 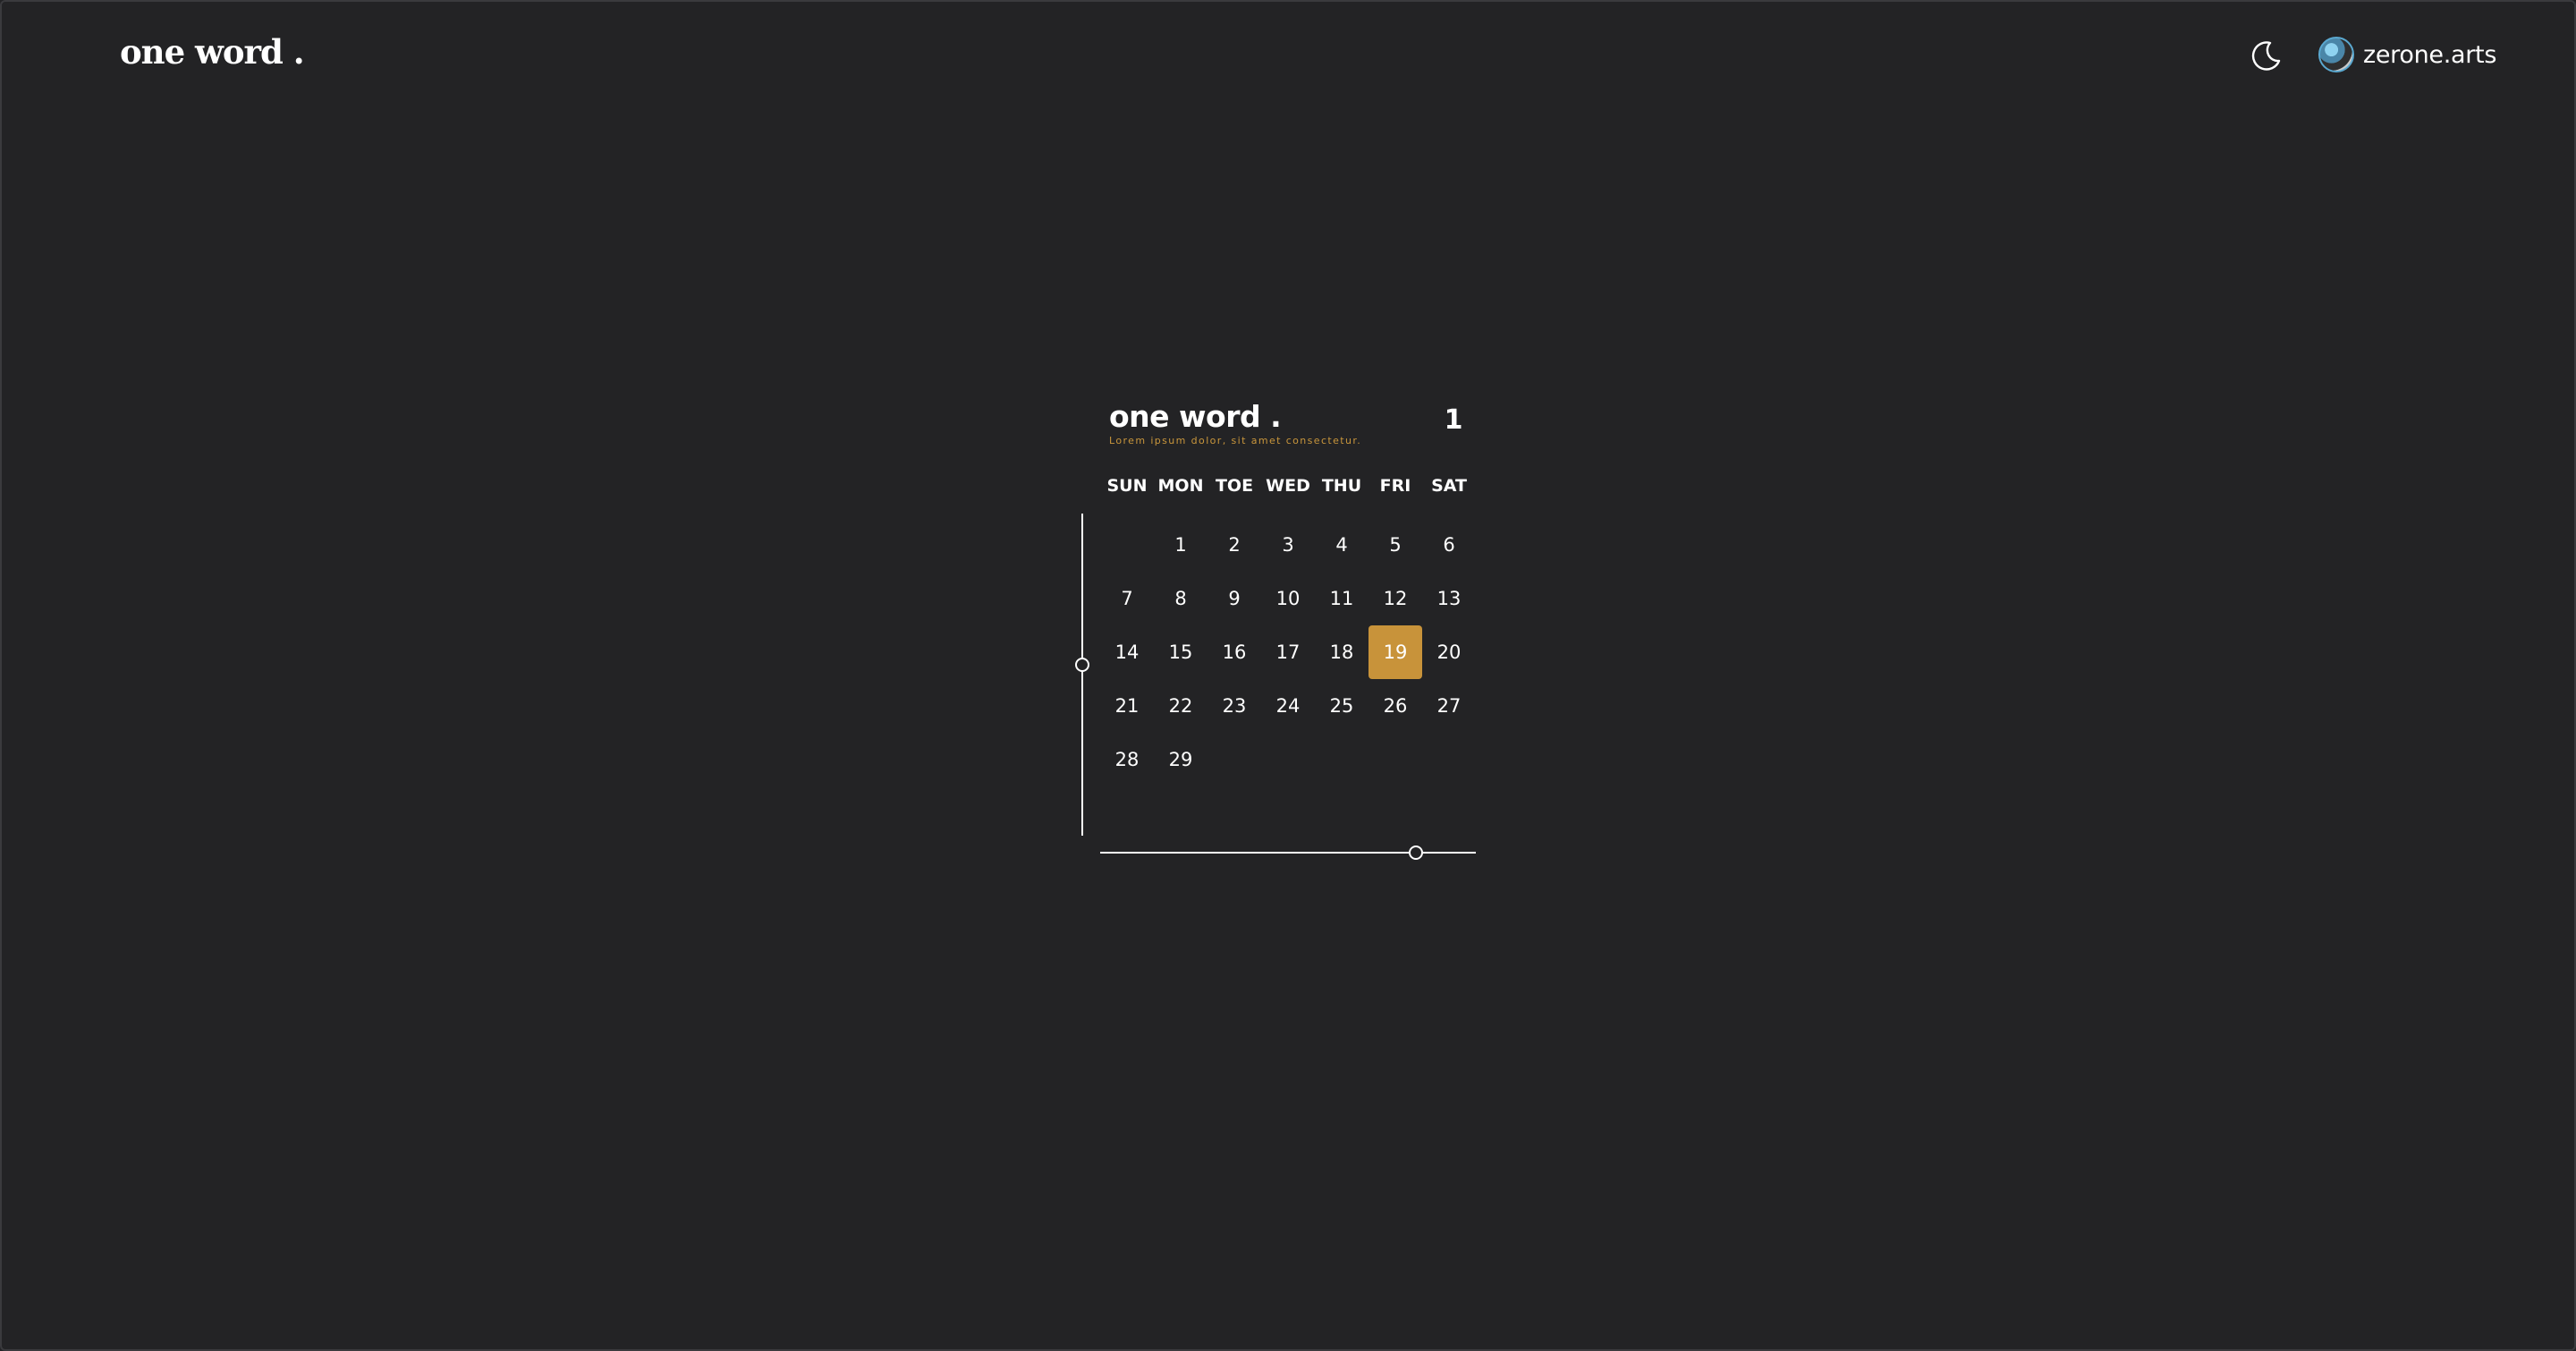 What do you see at coordinates (1288, 545) in the screenshot?
I see `calendar-day: 3` at bounding box center [1288, 545].